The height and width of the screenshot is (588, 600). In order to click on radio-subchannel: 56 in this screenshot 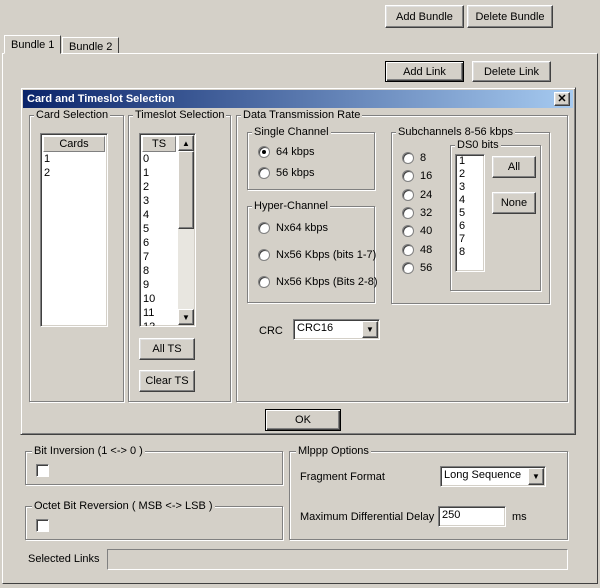, I will do `click(417, 268)`.